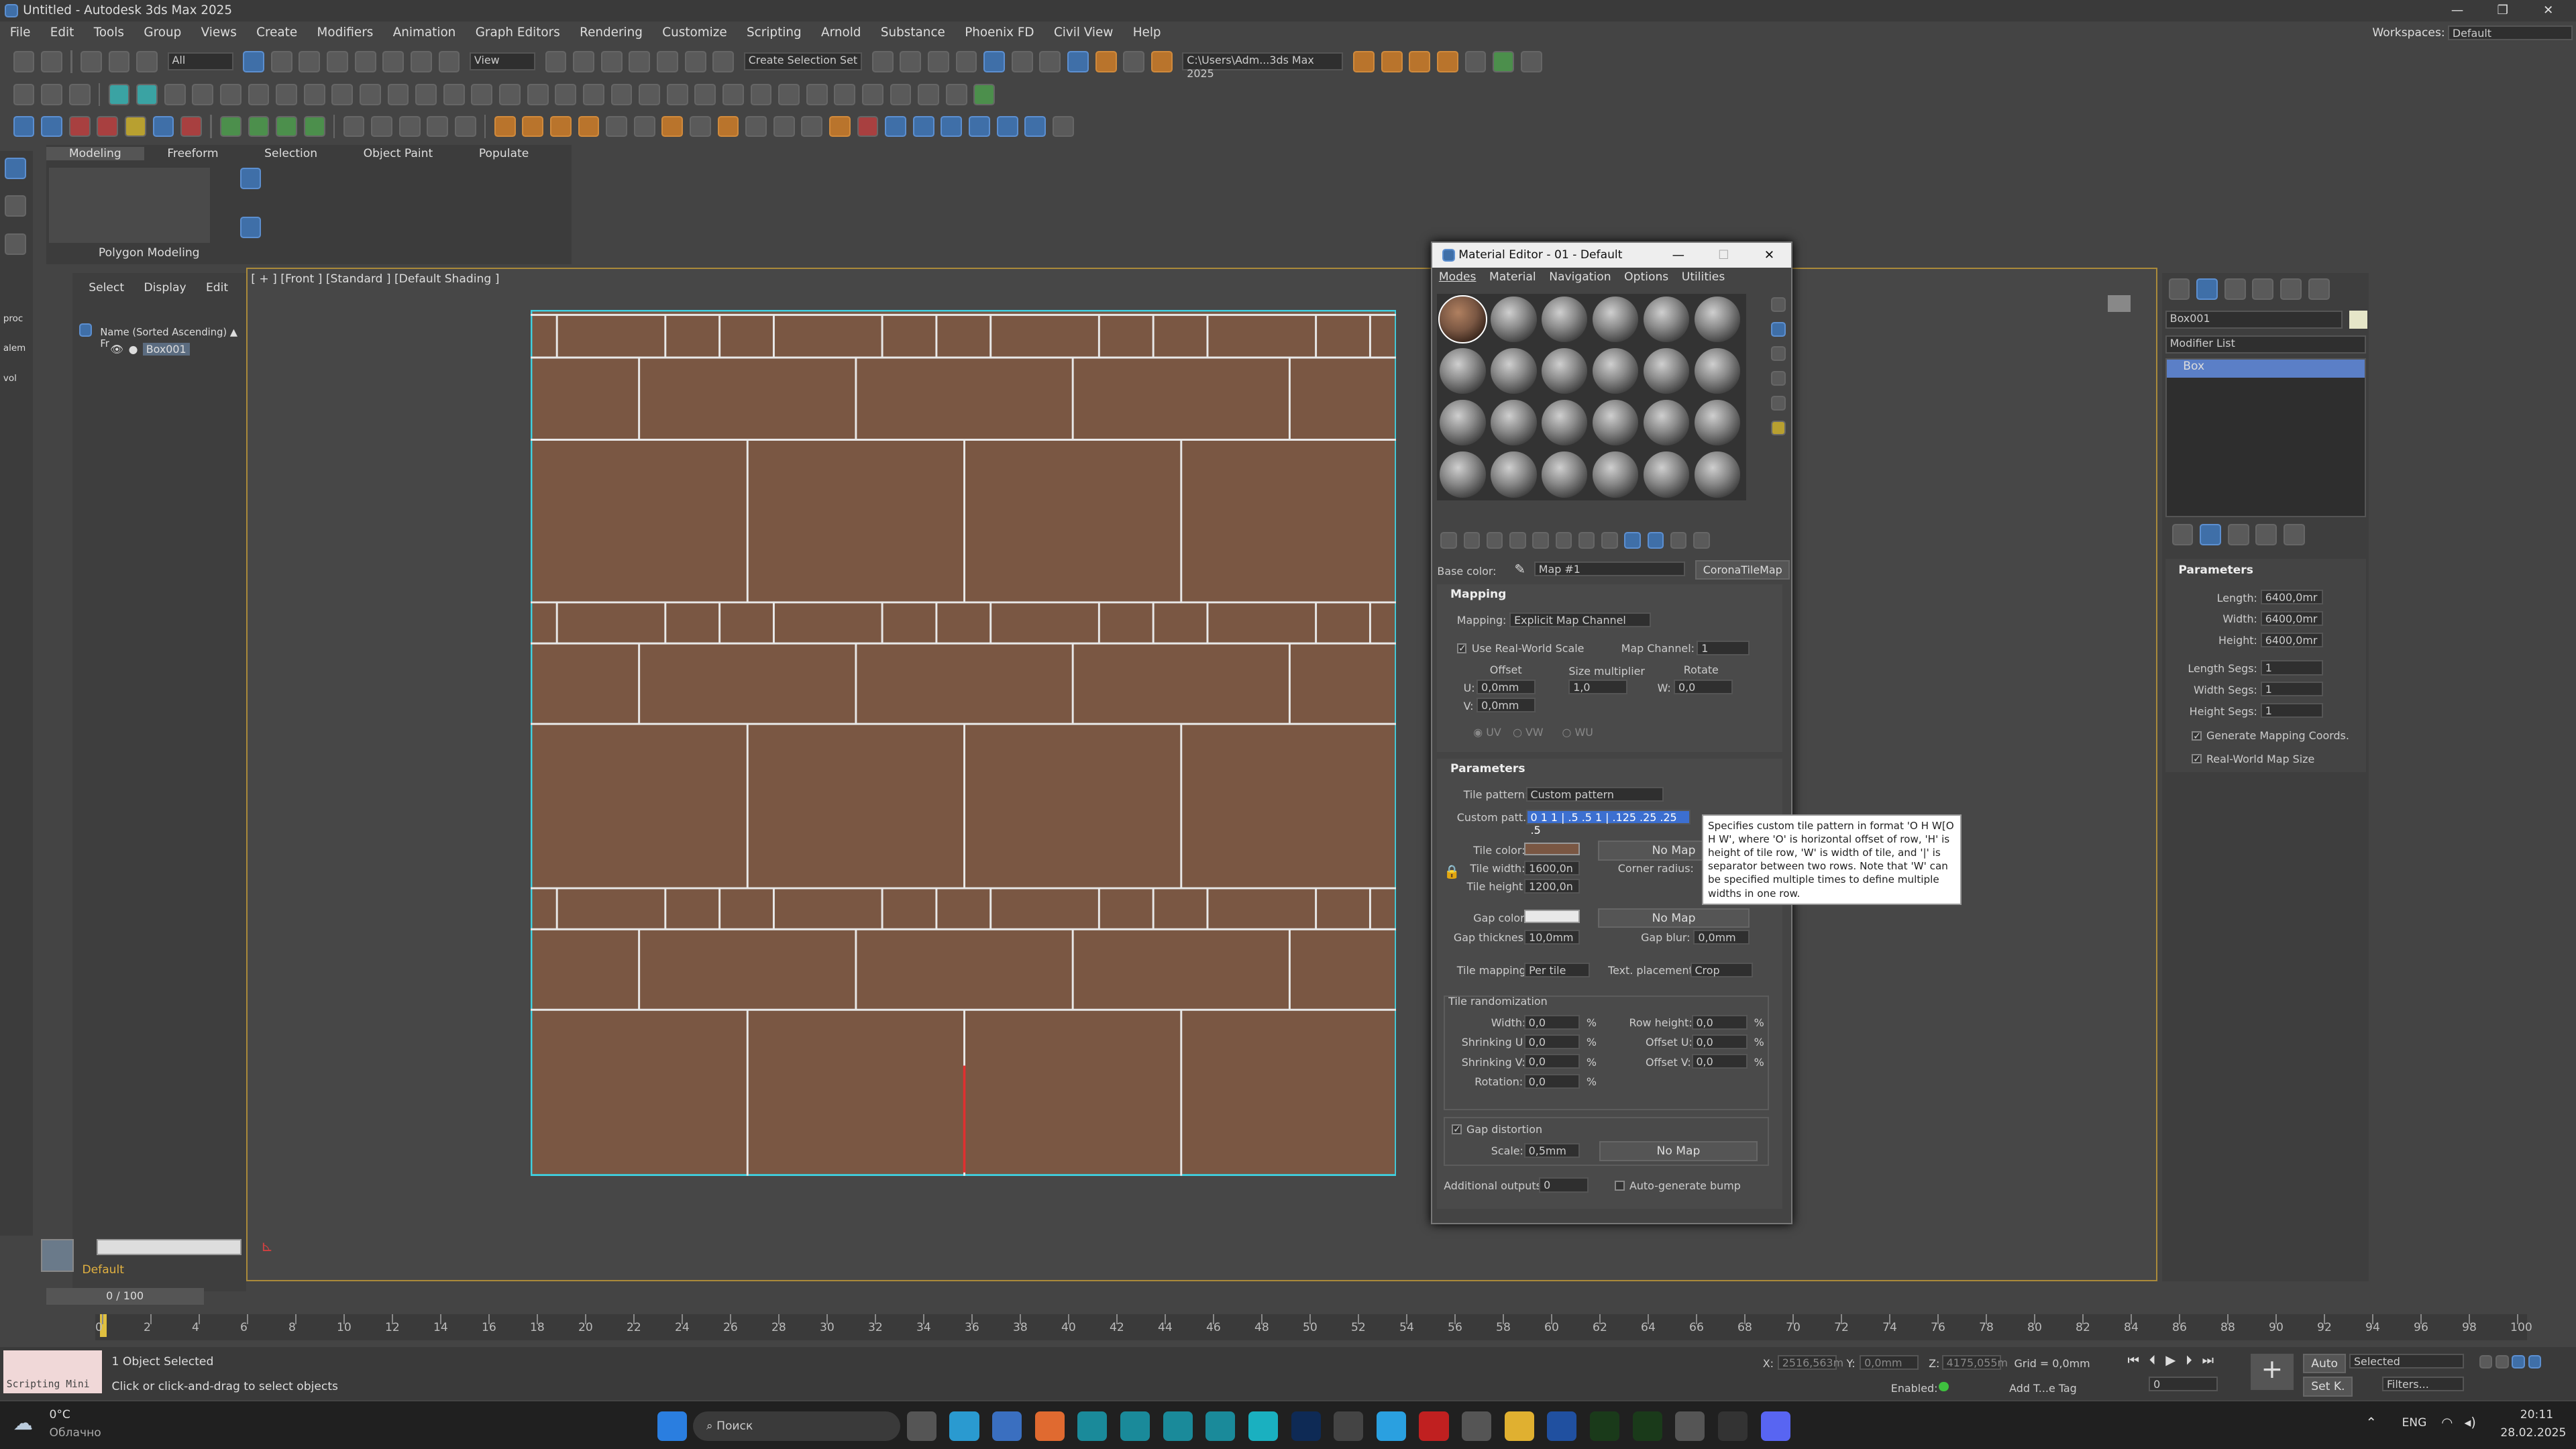  What do you see at coordinates (1447, 61) in the screenshot?
I see `folder-2-icon` at bounding box center [1447, 61].